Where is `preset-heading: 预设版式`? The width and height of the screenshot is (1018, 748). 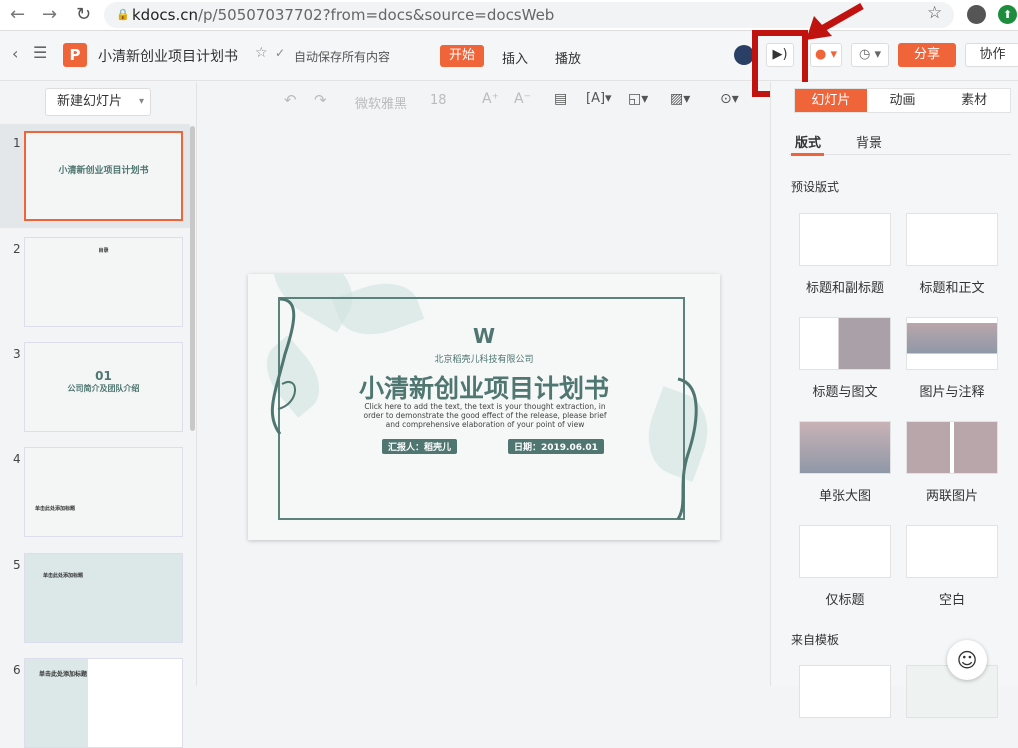
preset-heading: 预设版式 is located at coordinates (815, 187).